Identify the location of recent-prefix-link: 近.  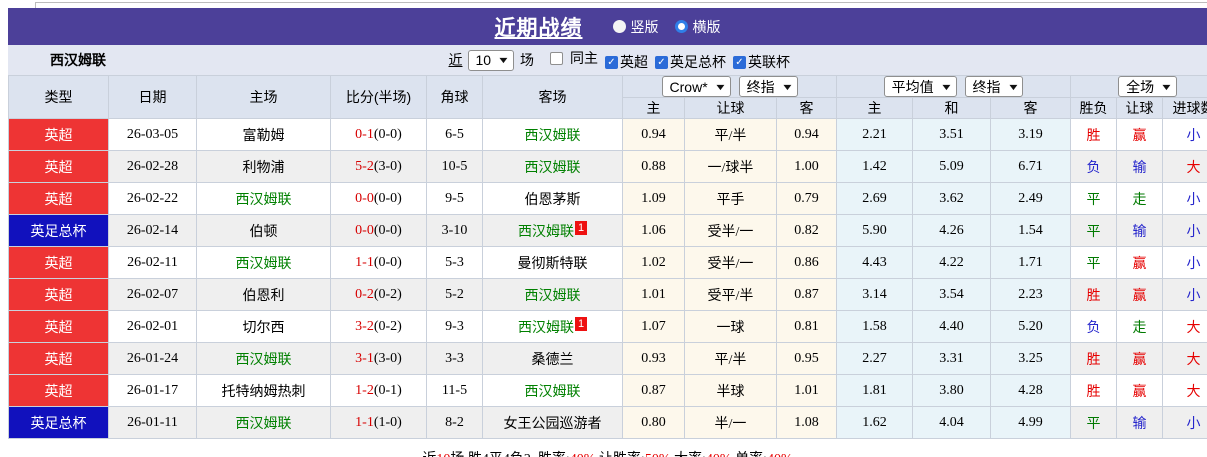
(456, 60).